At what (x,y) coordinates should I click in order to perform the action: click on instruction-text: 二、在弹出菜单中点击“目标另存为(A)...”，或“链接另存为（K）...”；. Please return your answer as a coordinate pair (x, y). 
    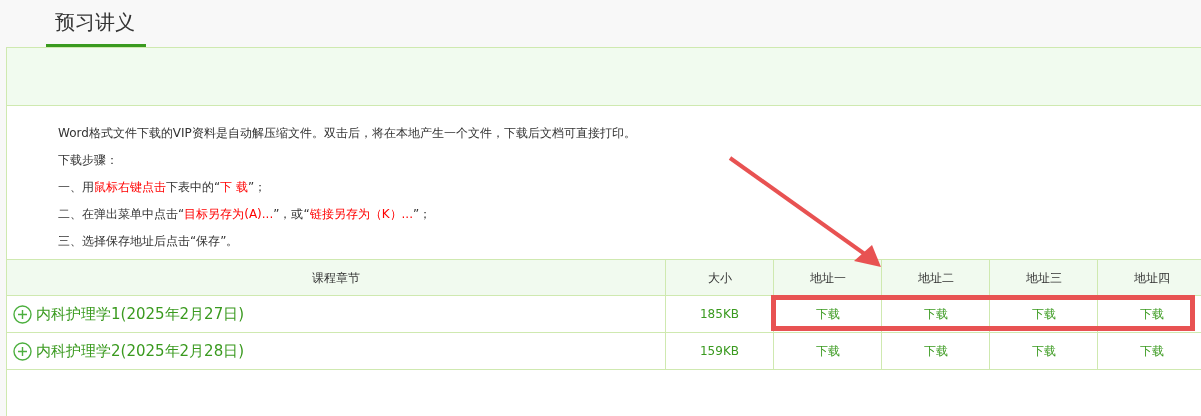
    Looking at the image, I should click on (245, 214).